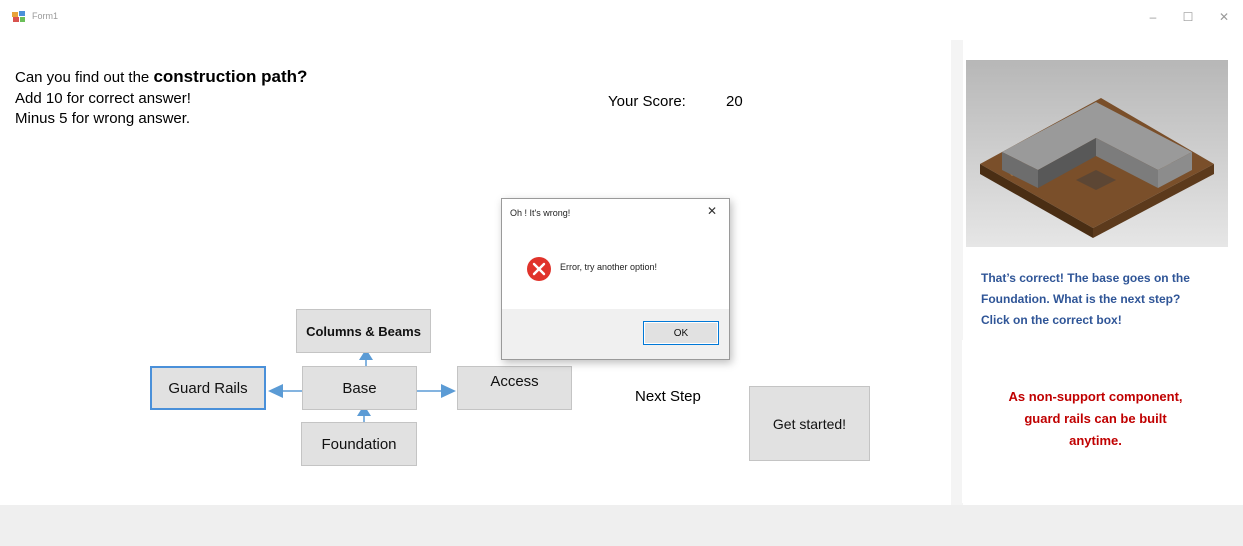  Describe the element at coordinates (712, 211) in the screenshot. I see `dialog-close-icon: ✕` at that location.